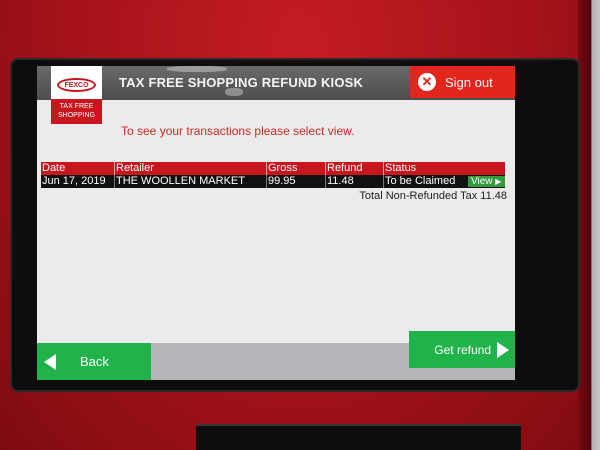 Image resolution: width=600 pixels, height=450 pixels. Describe the element at coordinates (295, 168) in the screenshot. I see `column-header-gross: Gross` at that location.